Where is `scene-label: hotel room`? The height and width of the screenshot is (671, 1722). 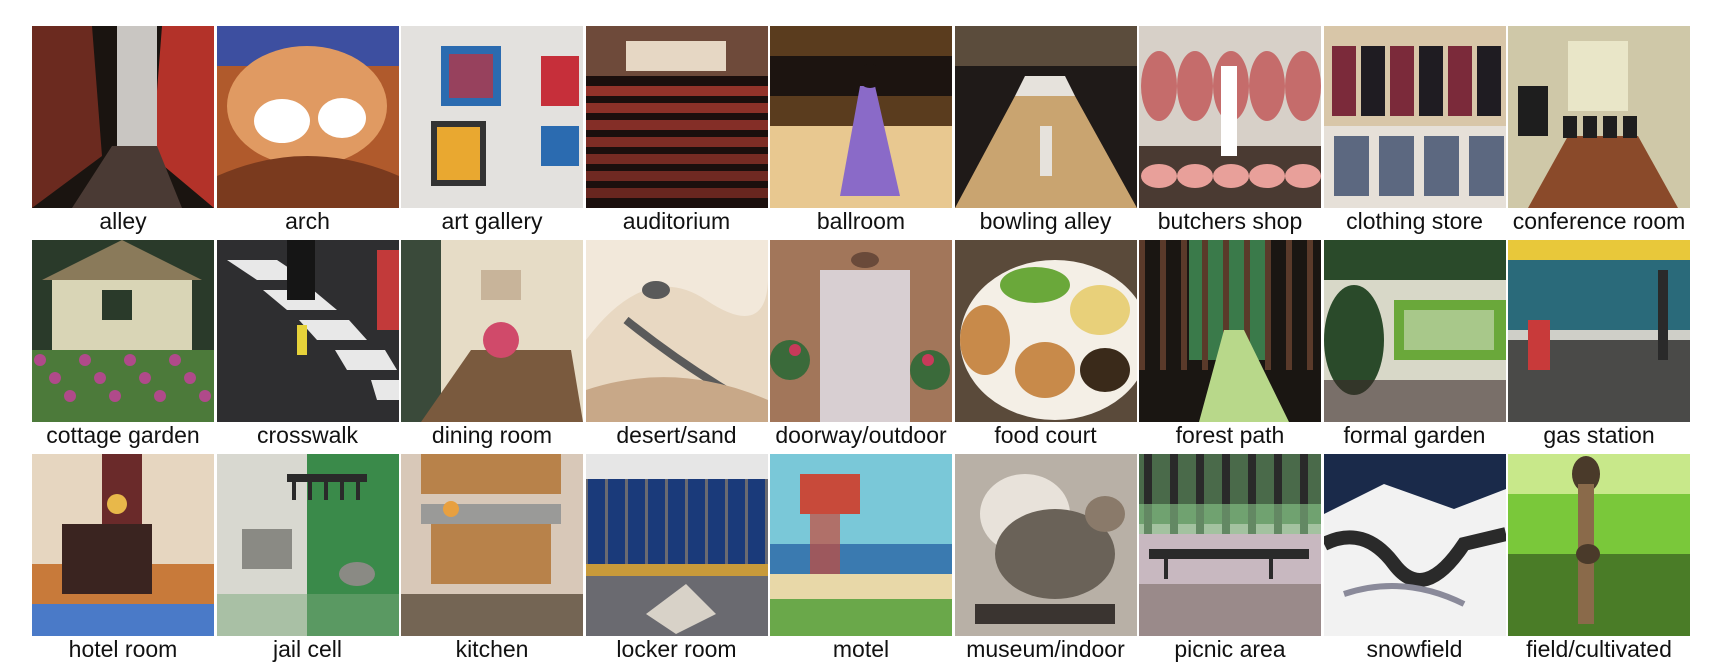
scene-label: hotel room is located at coordinates (123, 649).